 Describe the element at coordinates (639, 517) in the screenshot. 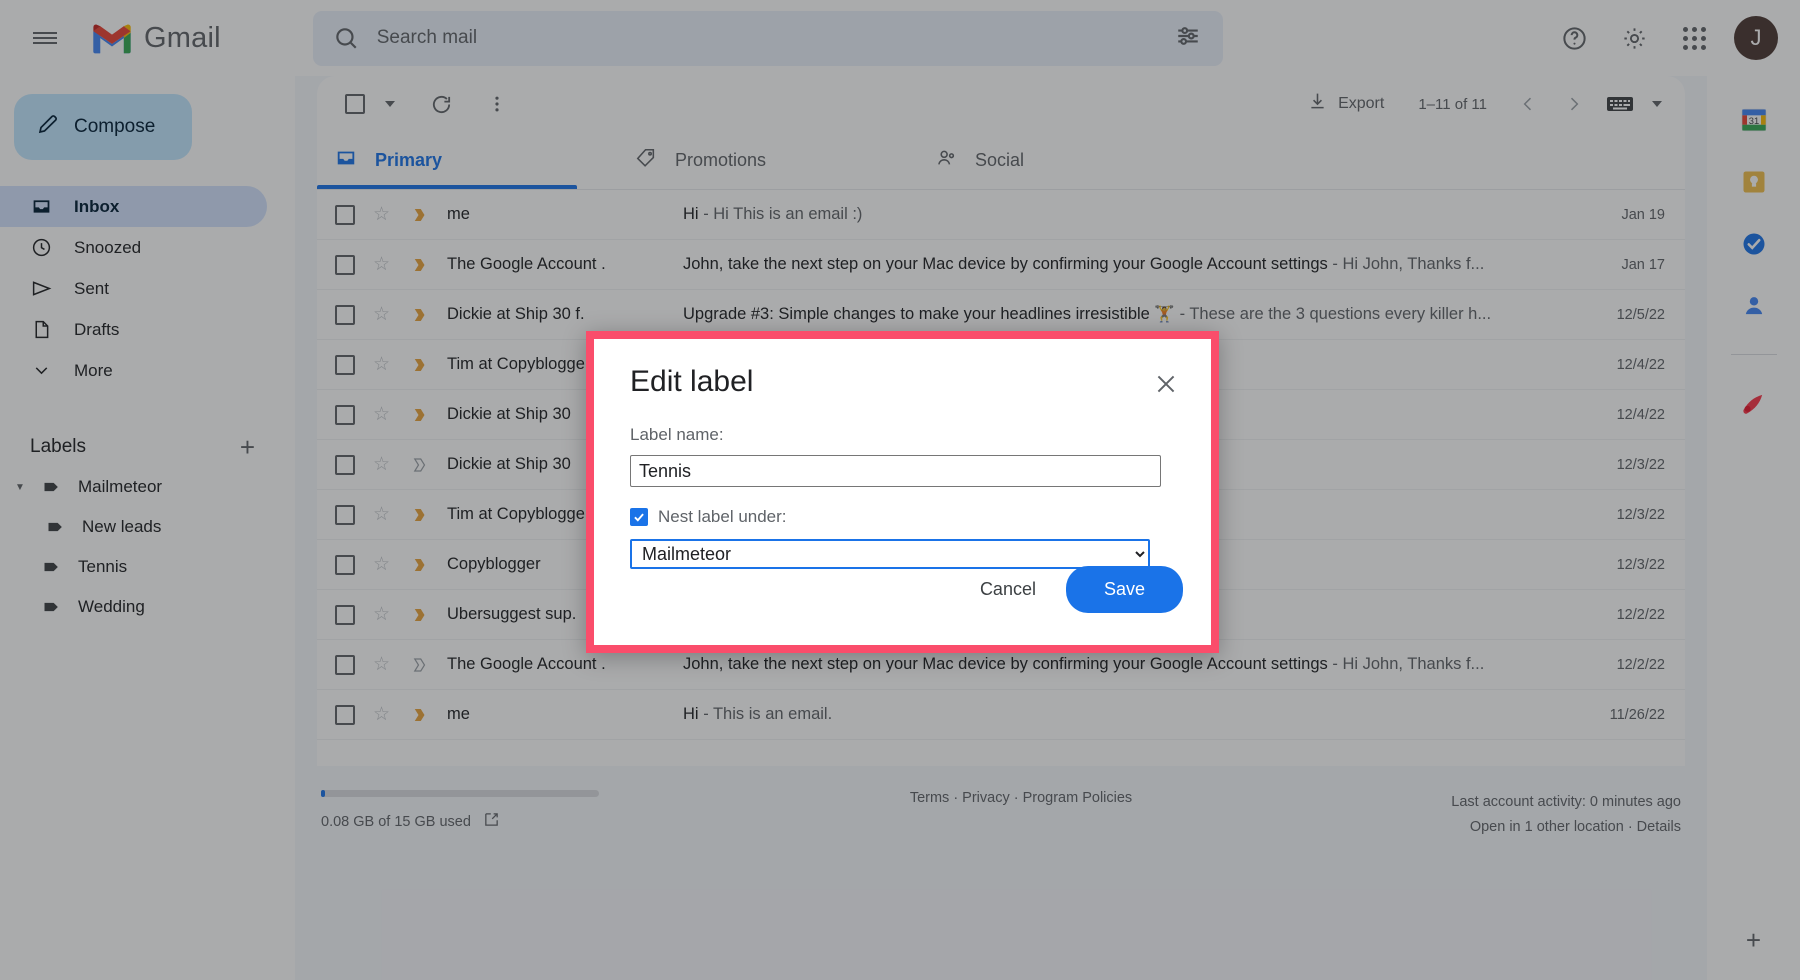

I see `nest-checkbox` at that location.